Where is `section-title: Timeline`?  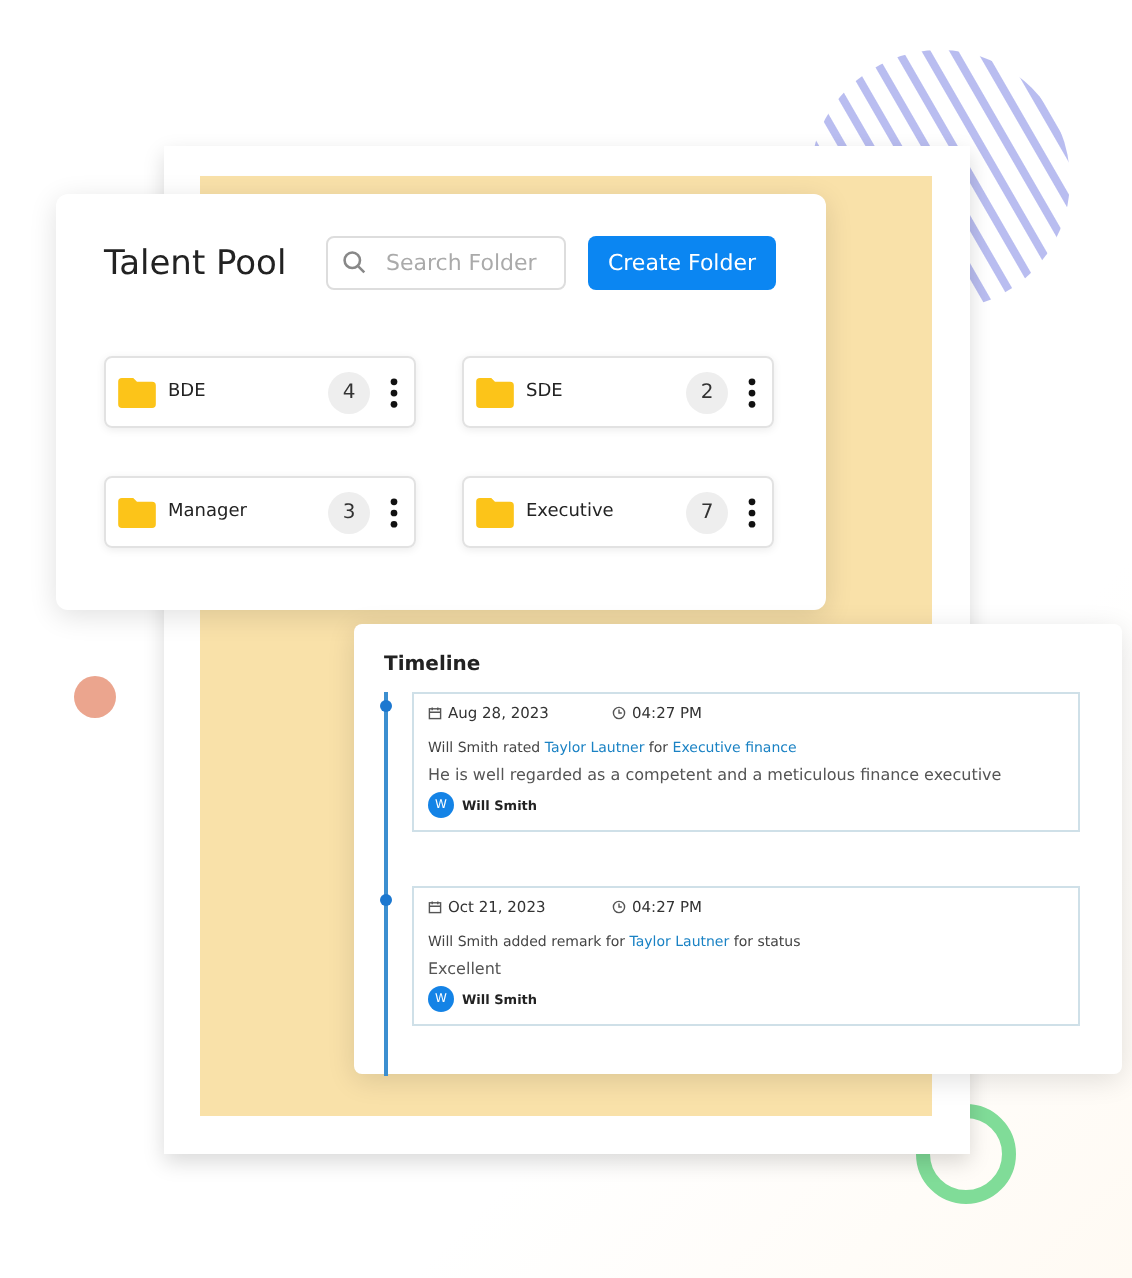
section-title: Timeline is located at coordinates (433, 665).